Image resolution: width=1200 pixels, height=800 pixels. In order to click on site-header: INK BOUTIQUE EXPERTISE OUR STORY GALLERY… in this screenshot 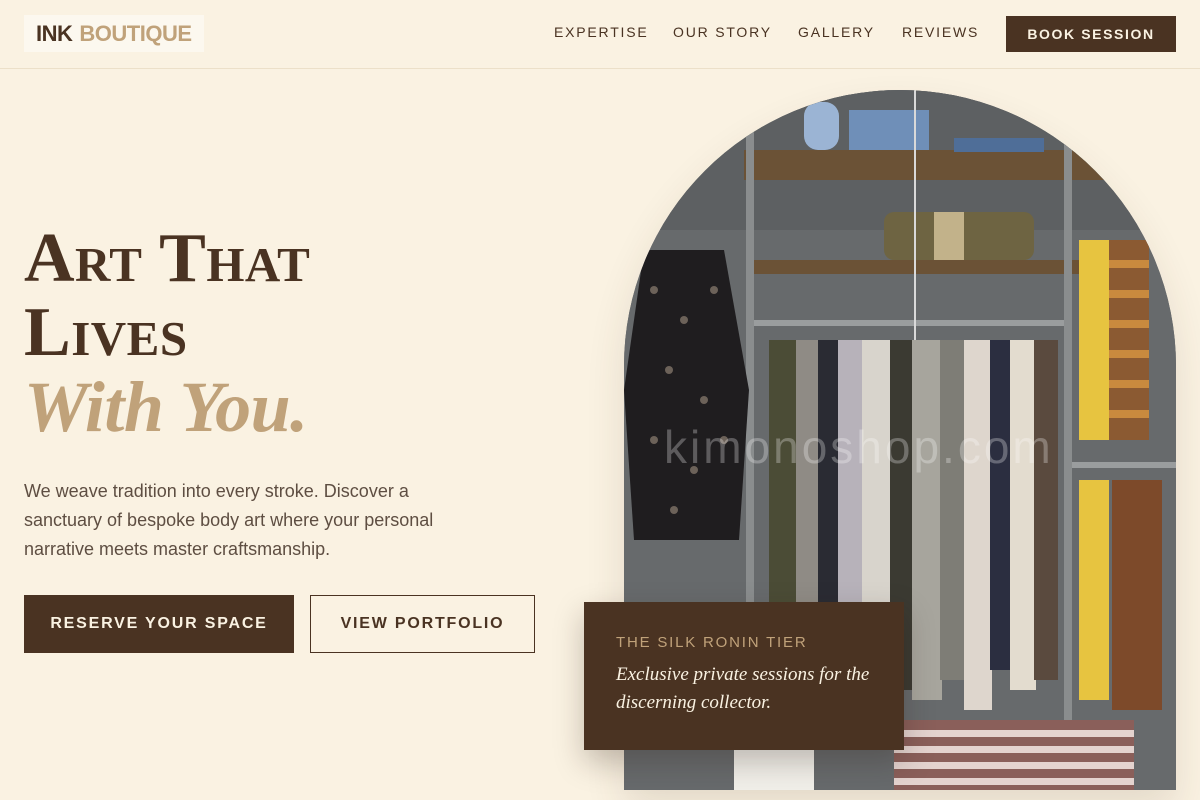, I will do `click(600, 34)`.